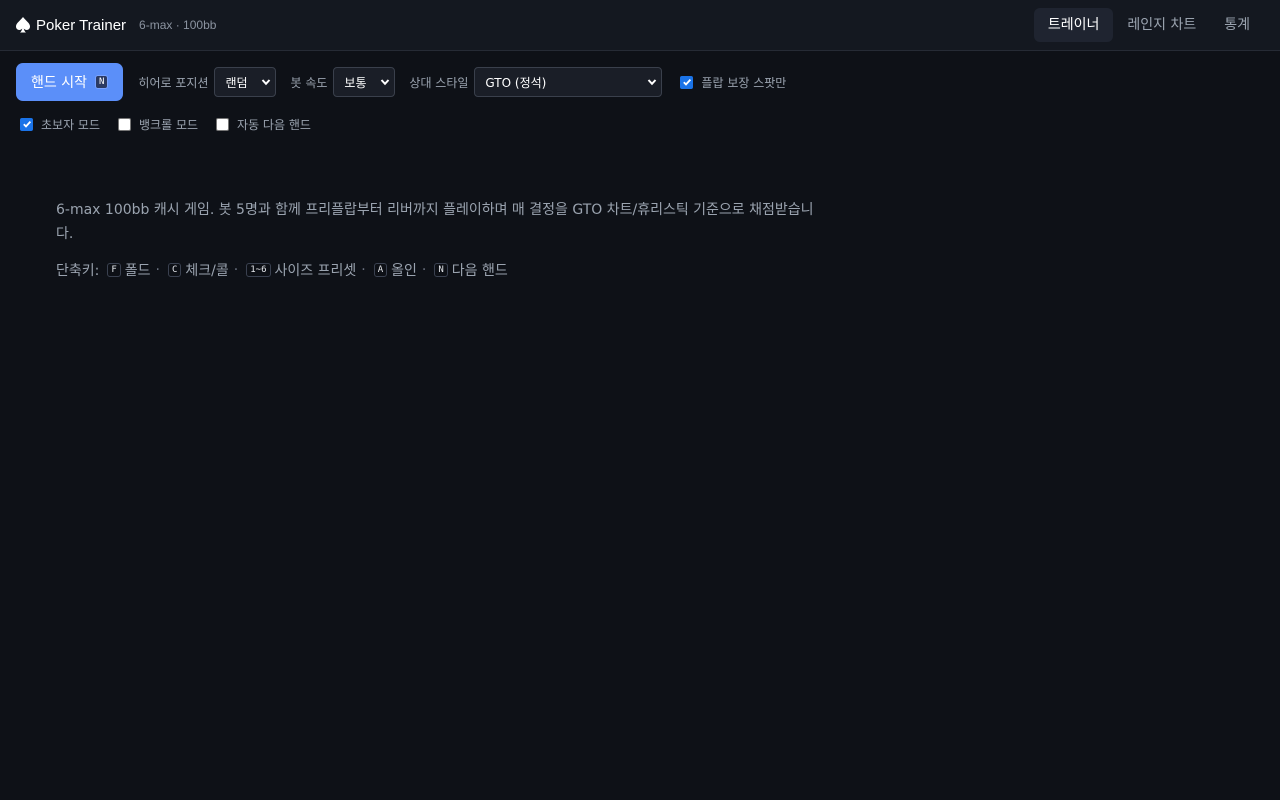 This screenshot has height=800, width=1280. I want to click on shortcut-label: 체크/콜, so click(207, 271).